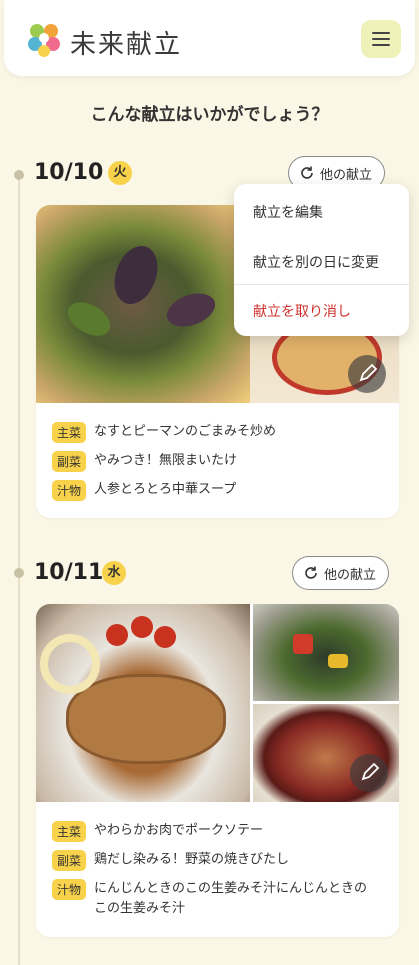  Describe the element at coordinates (69, 172) in the screenshot. I see `day-date: 10/10` at that location.